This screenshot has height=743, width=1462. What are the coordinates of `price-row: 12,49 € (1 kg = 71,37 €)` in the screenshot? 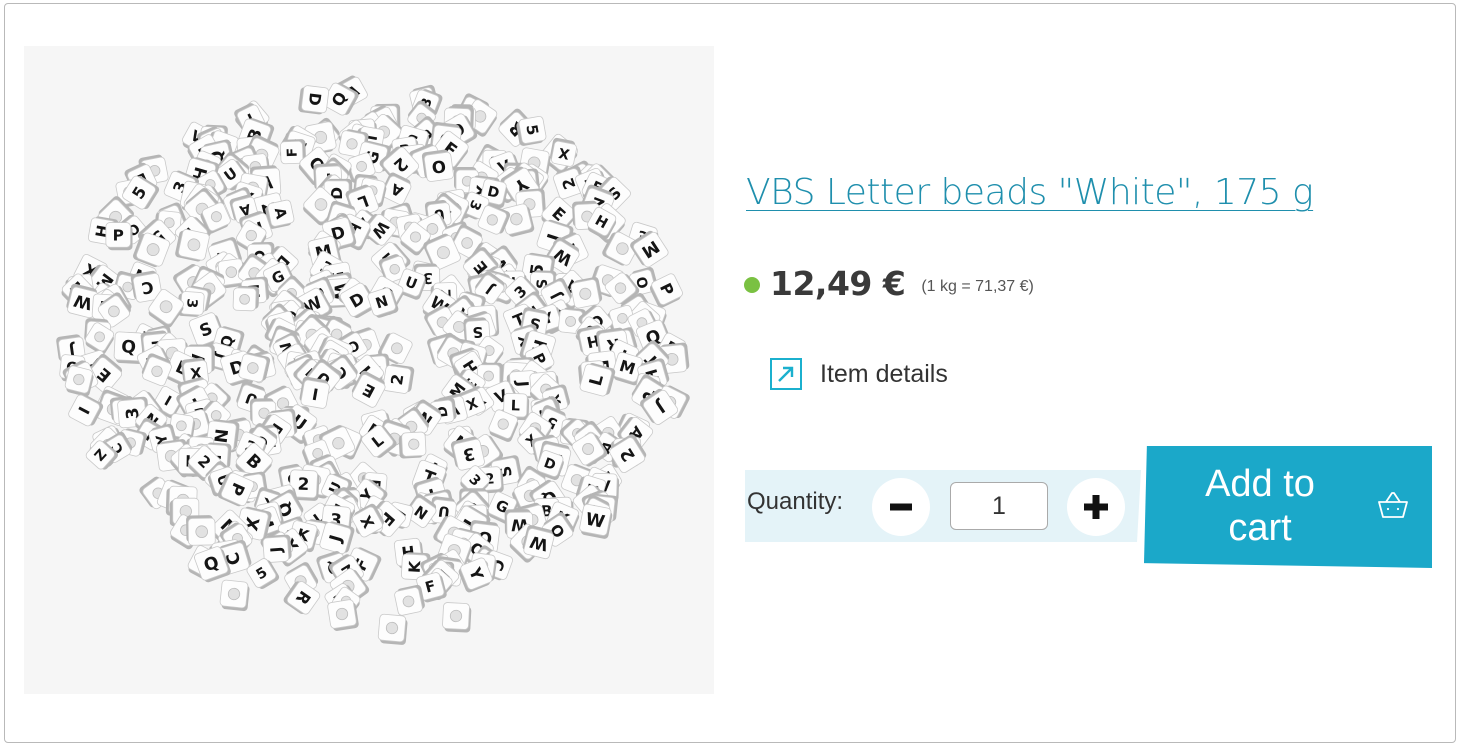 It's located at (889, 283).